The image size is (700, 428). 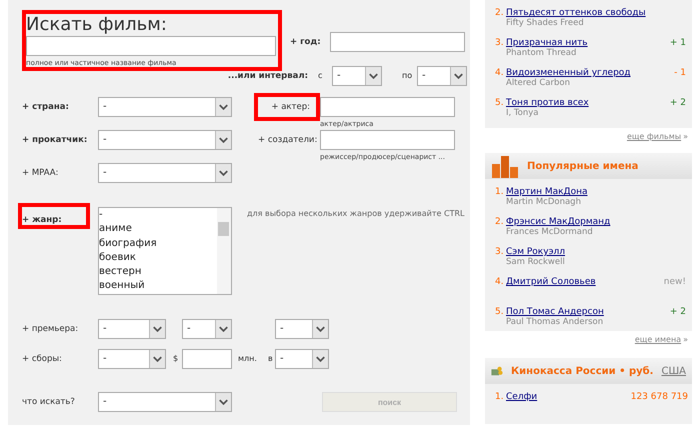 I want to click on list-option: военный, so click(x=158, y=286).